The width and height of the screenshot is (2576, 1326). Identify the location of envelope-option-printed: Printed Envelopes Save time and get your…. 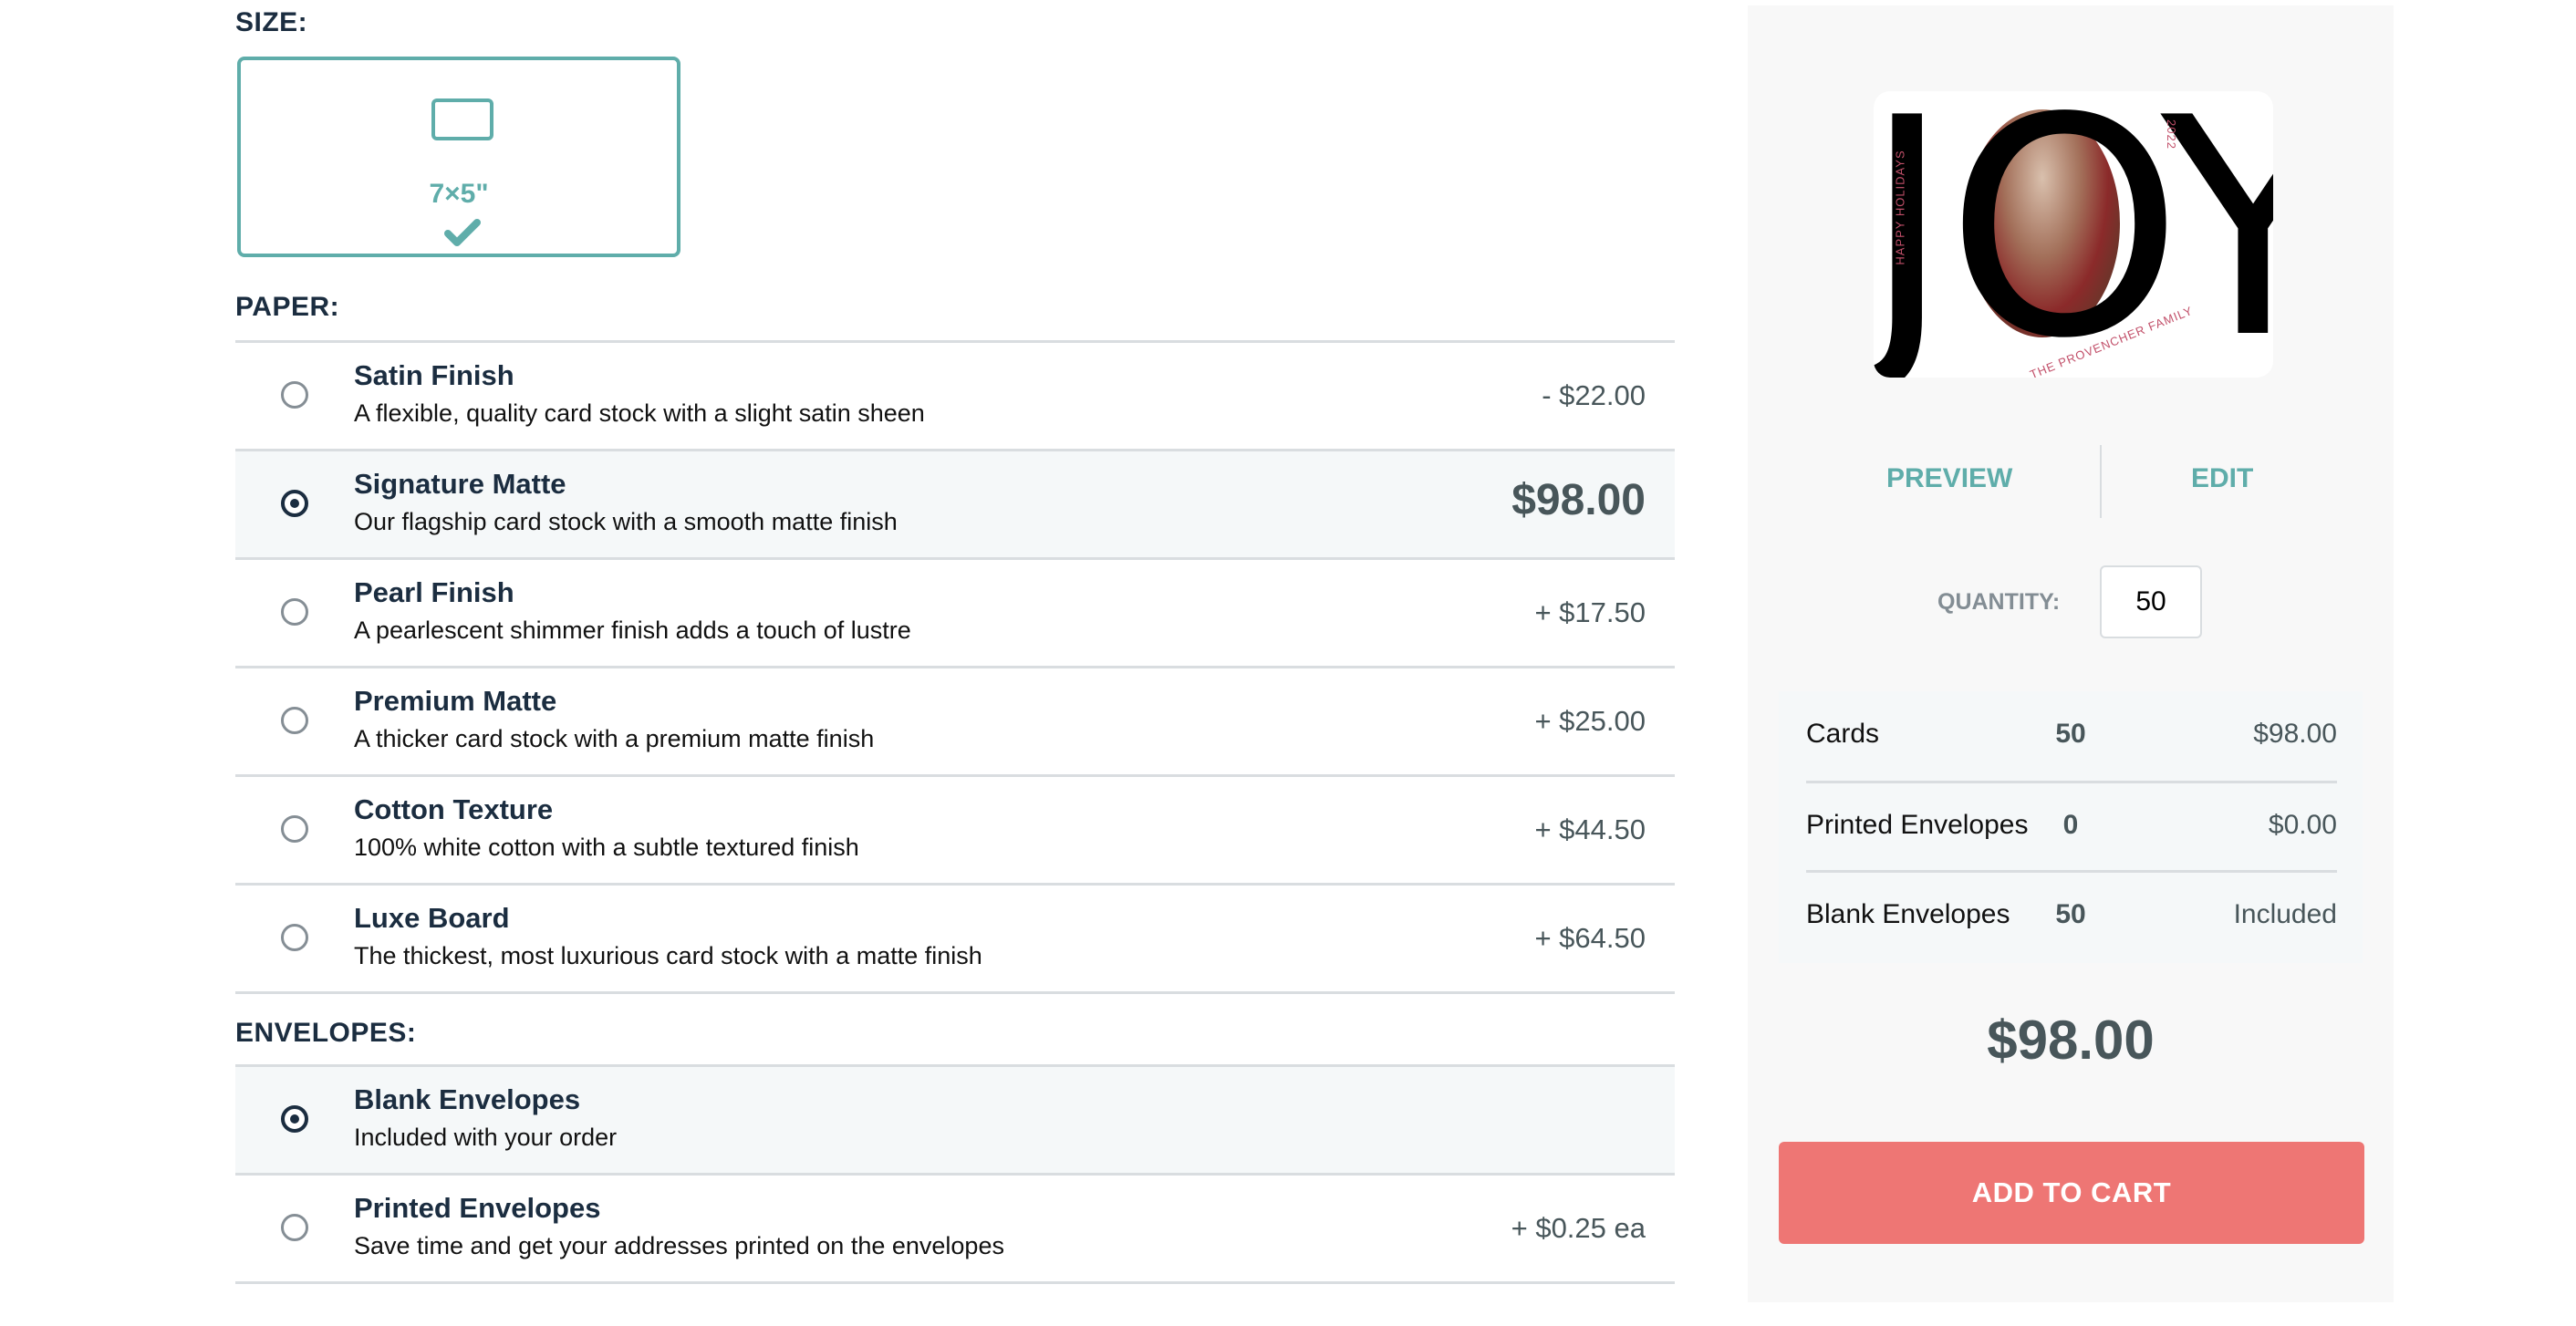
(955, 1229).